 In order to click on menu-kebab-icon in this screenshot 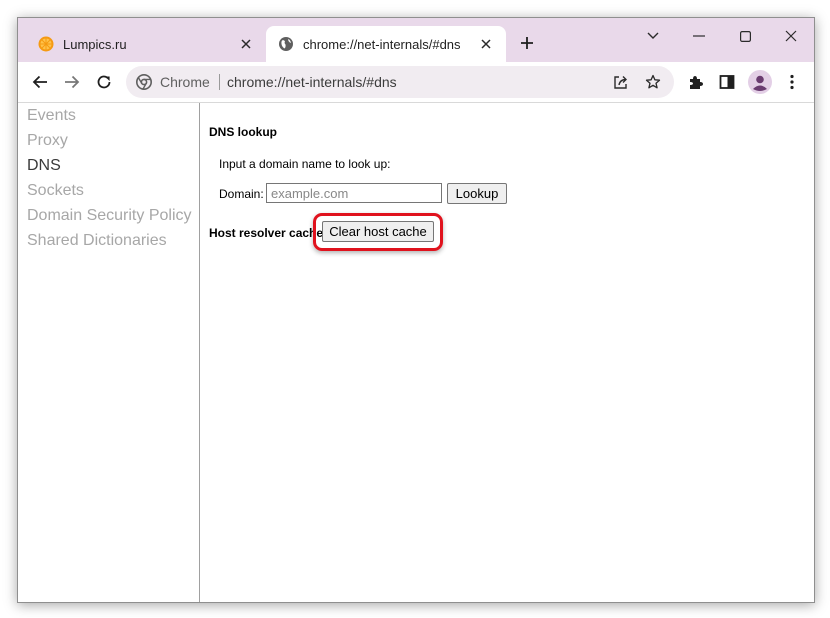, I will do `click(792, 82)`.